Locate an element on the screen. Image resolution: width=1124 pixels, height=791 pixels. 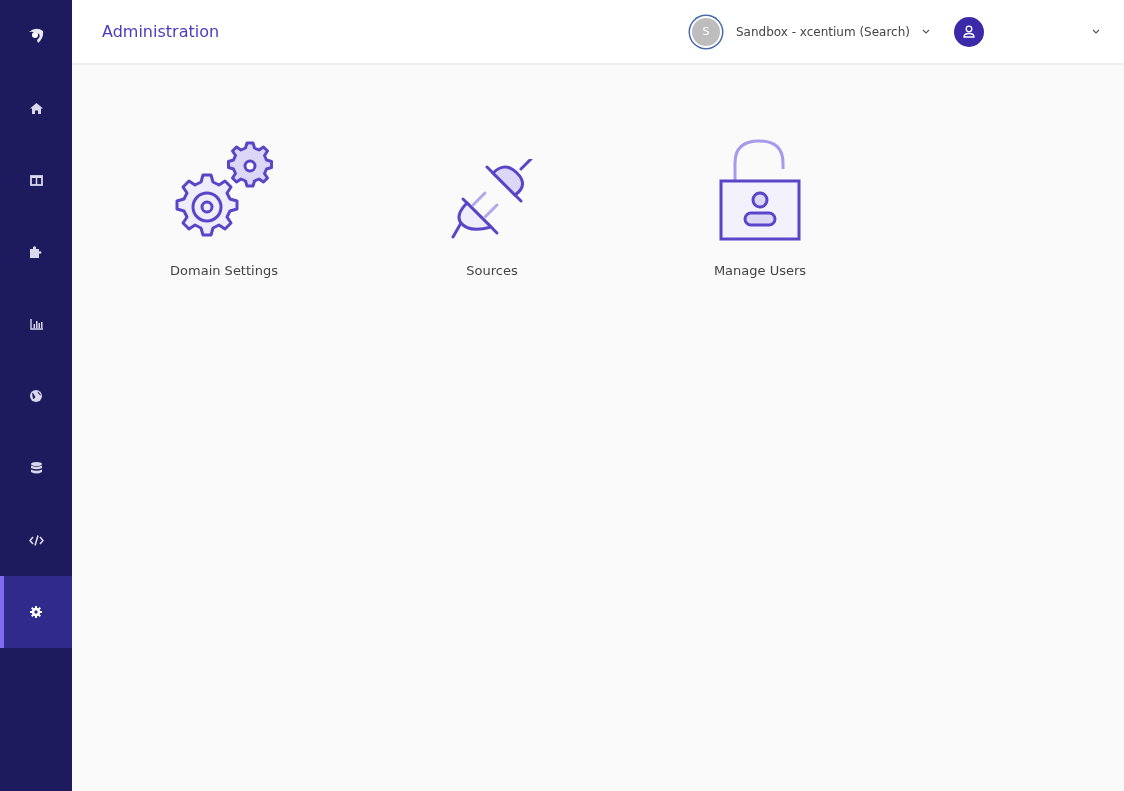
bar-chart-icon is located at coordinates (36, 324).